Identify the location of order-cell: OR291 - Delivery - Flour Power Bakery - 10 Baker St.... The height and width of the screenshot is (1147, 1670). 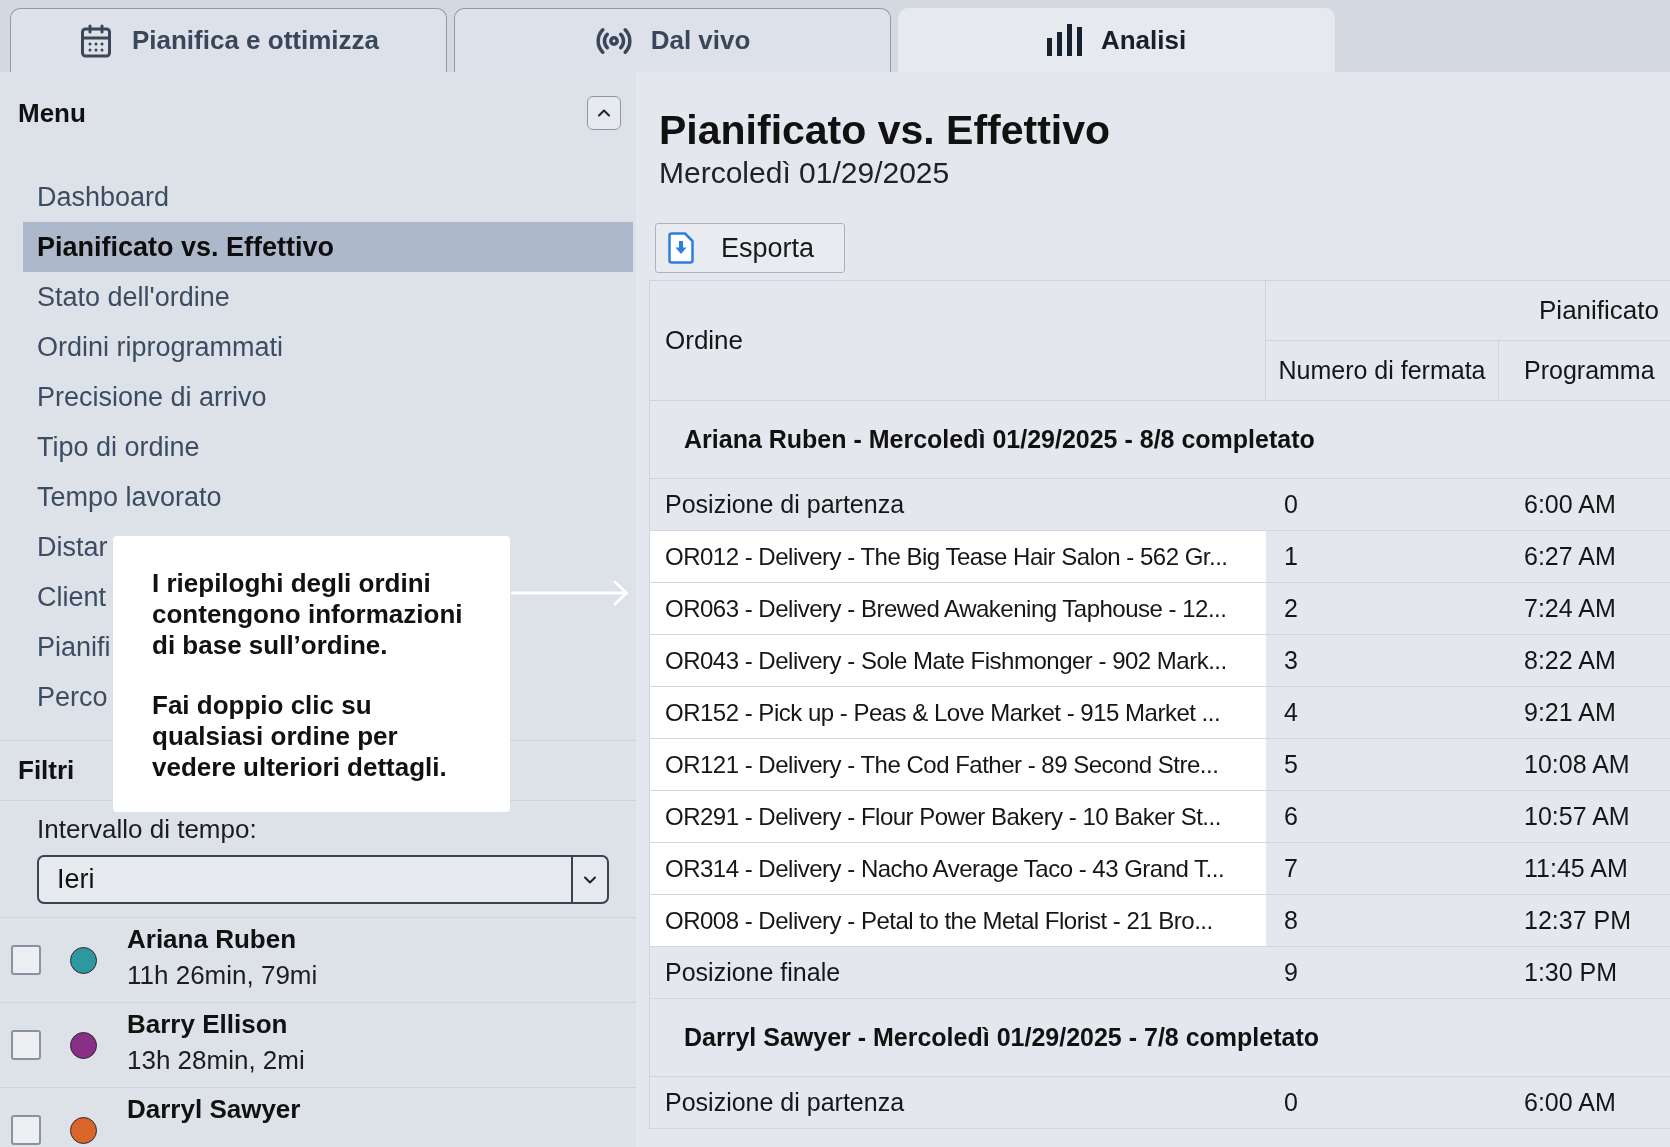
(958, 816).